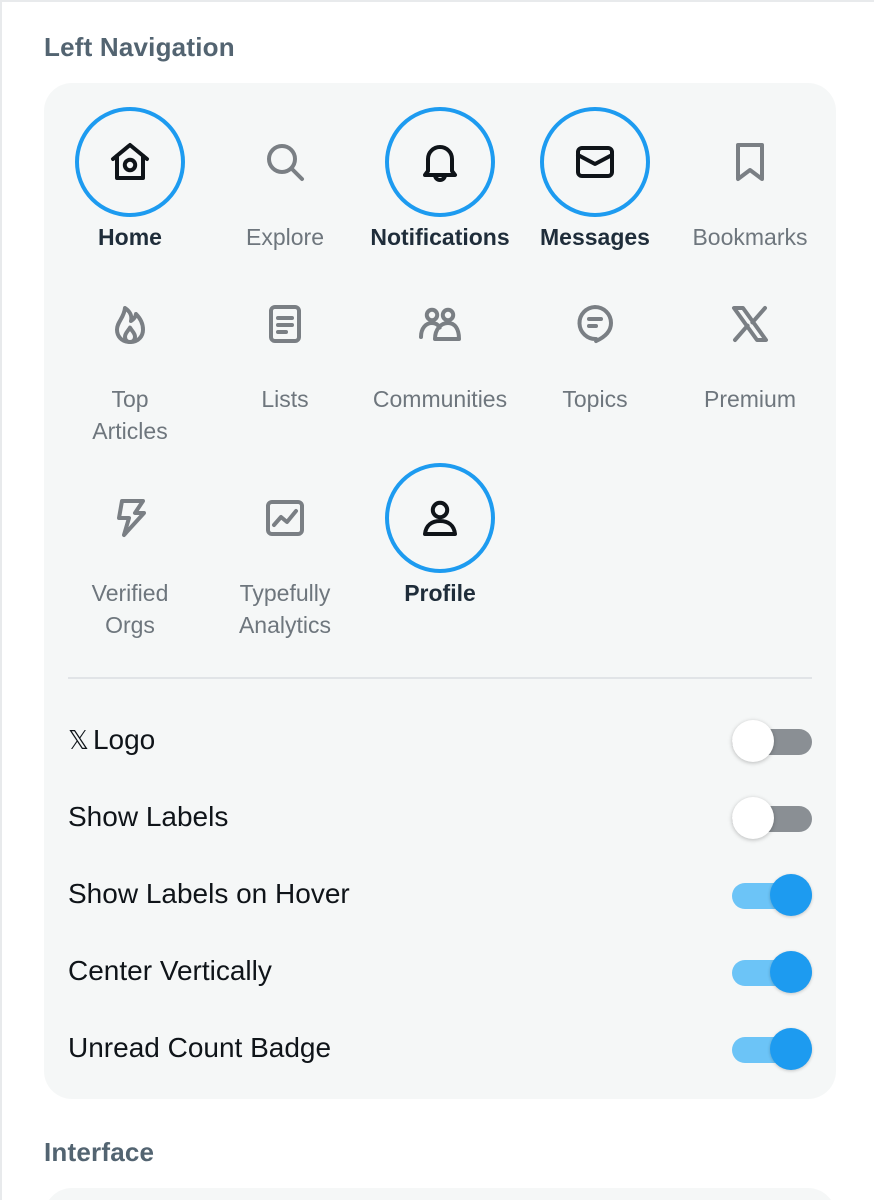  What do you see at coordinates (772, 818) in the screenshot?
I see `show-labels-toggle` at bounding box center [772, 818].